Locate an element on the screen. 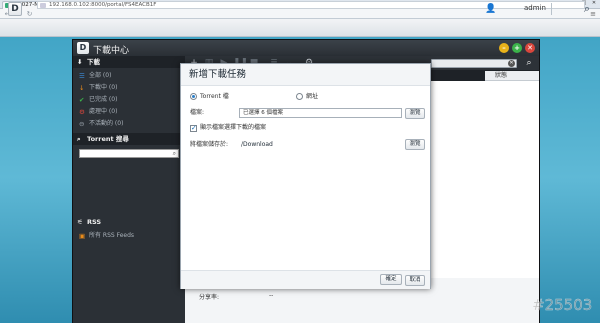 Image resolution: width=600 pixels, height=323 pixels. check-circle-icon: ✔ is located at coordinates (82, 100).